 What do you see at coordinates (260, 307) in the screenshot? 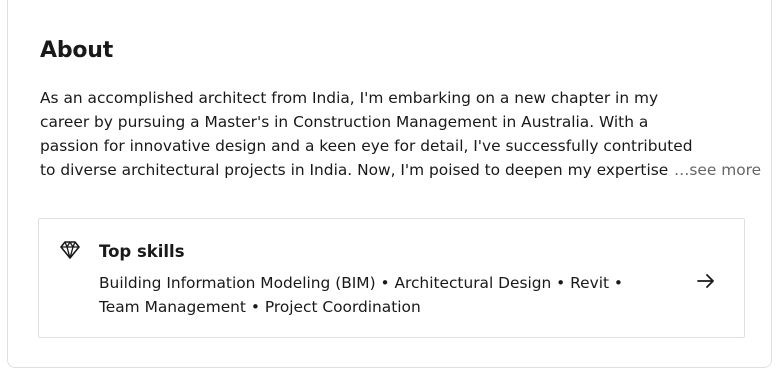
I see `skills-line: Team Management • Project Coordination` at bounding box center [260, 307].